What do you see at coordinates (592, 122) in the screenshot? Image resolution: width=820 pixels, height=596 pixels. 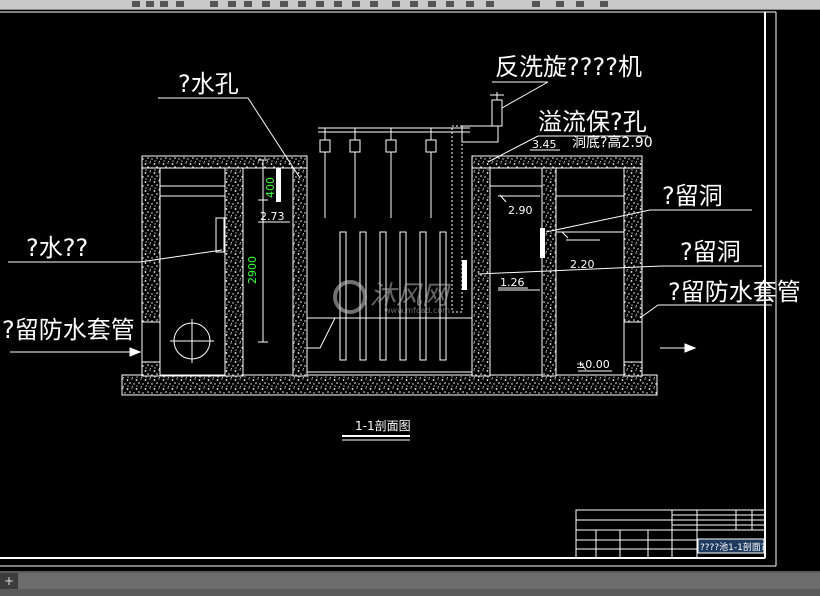 I see `label-overflow-hole: 溢流保?孔` at bounding box center [592, 122].